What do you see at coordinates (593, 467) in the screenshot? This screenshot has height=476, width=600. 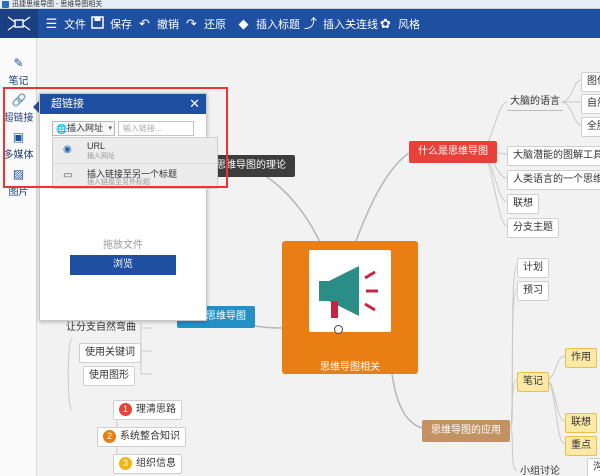 I see `node-communication: 沟通` at bounding box center [593, 467].